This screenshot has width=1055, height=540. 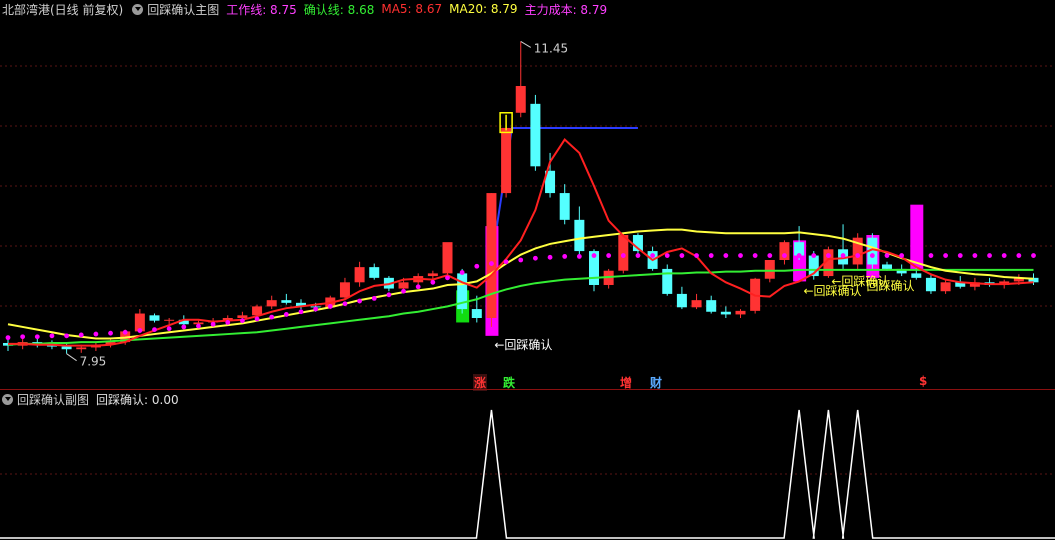 What do you see at coordinates (523, 345) in the screenshot?
I see `callout-label: ←回踩确认` at bounding box center [523, 345].